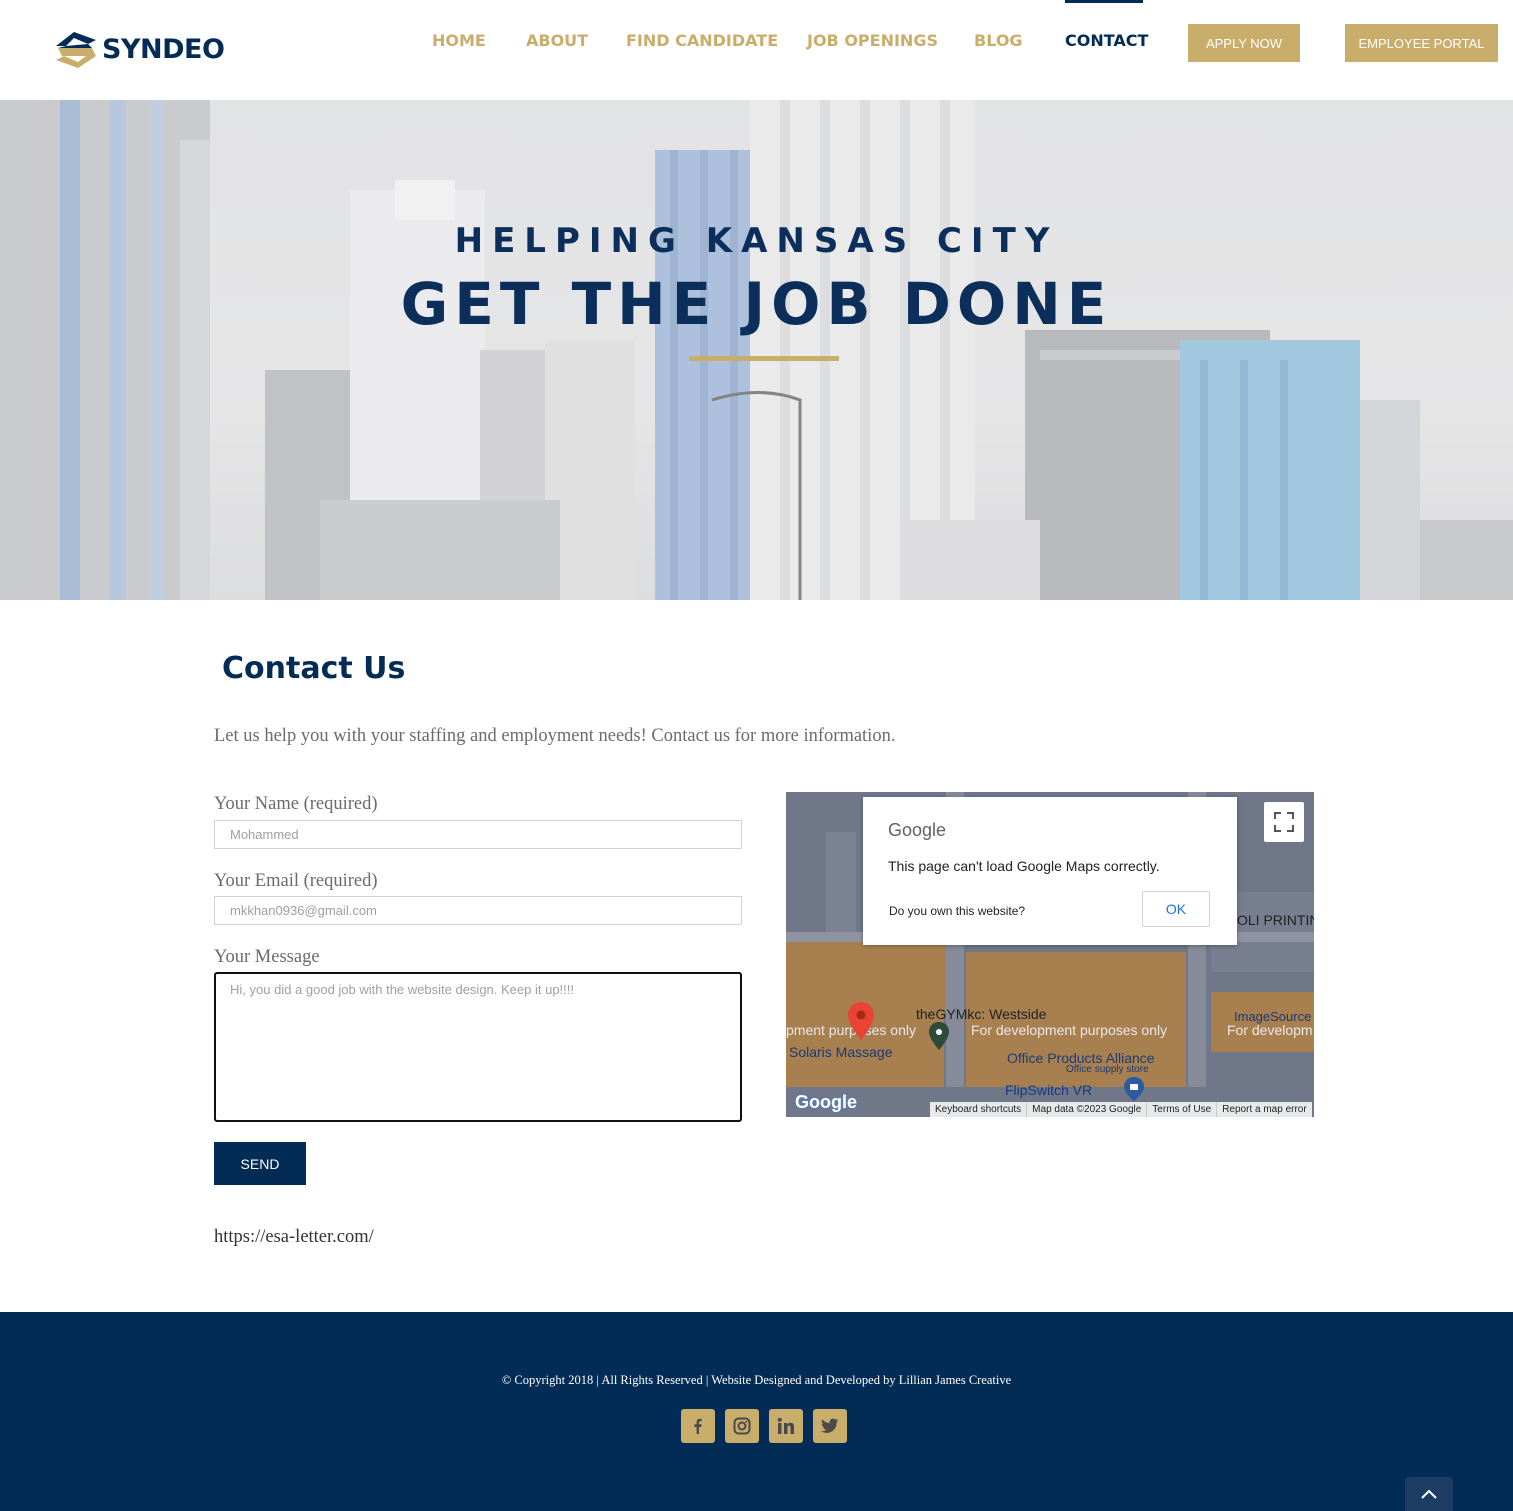  I want to click on map-label-office-sub: Office supply store, so click(1107, 1069).